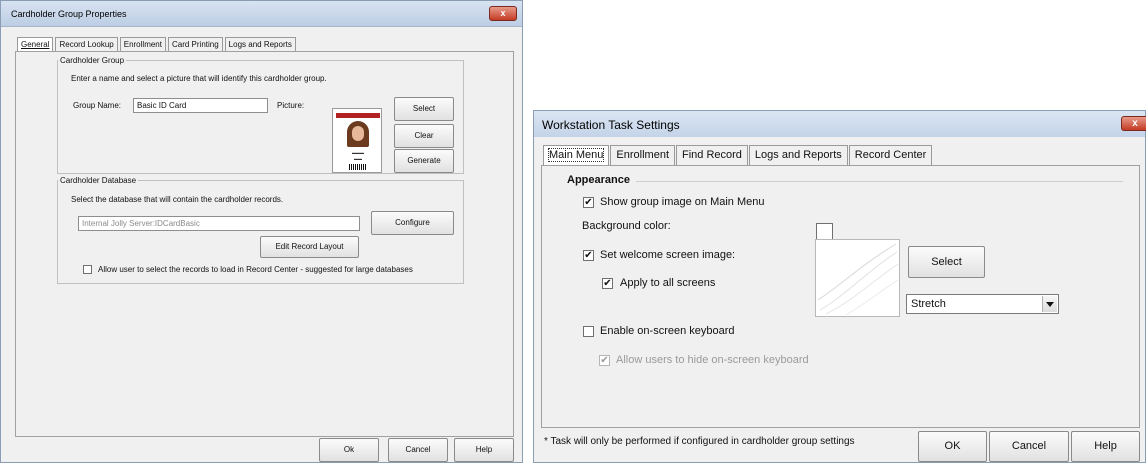  I want to click on tab-label: Record Center, so click(890, 155).